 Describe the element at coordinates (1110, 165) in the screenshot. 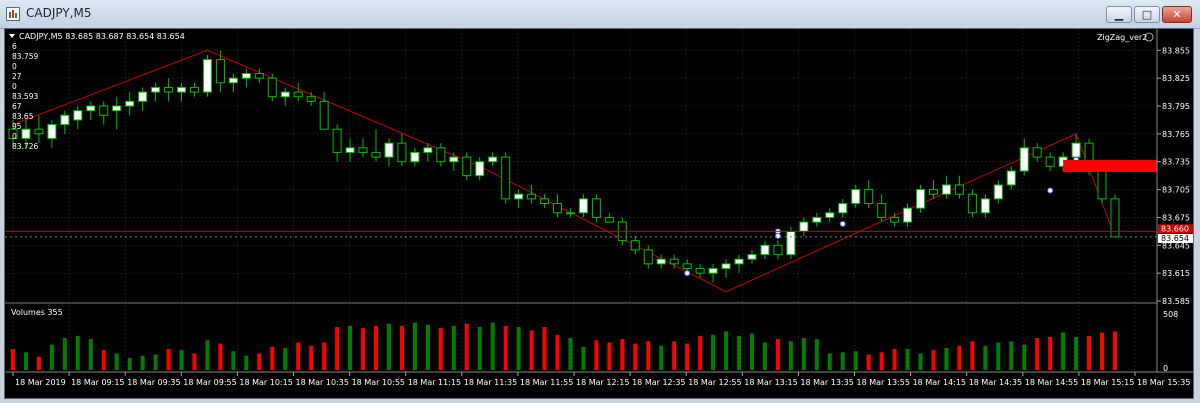

I see `zone-rectangle` at that location.